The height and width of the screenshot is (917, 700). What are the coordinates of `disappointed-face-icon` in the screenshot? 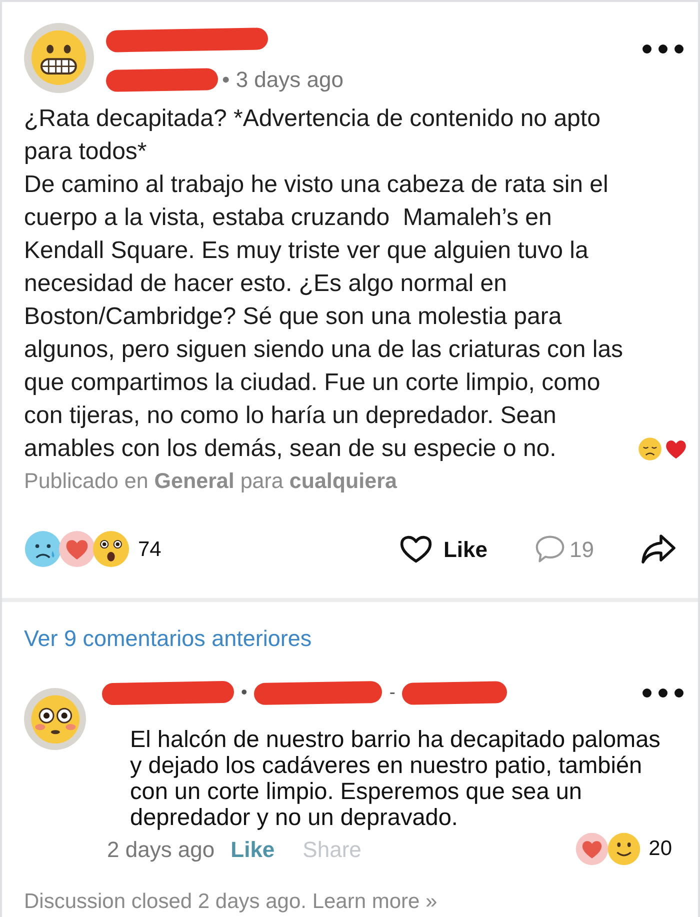 It's located at (650, 449).